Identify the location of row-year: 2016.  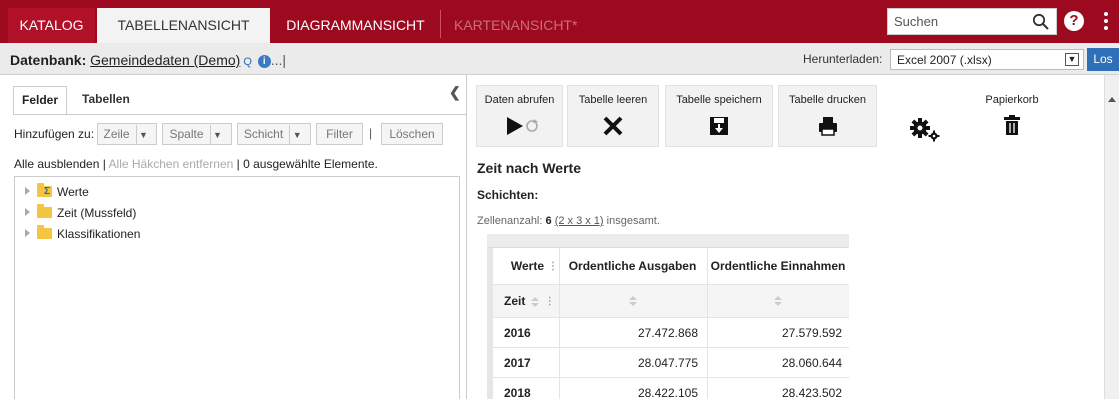
(517, 333).